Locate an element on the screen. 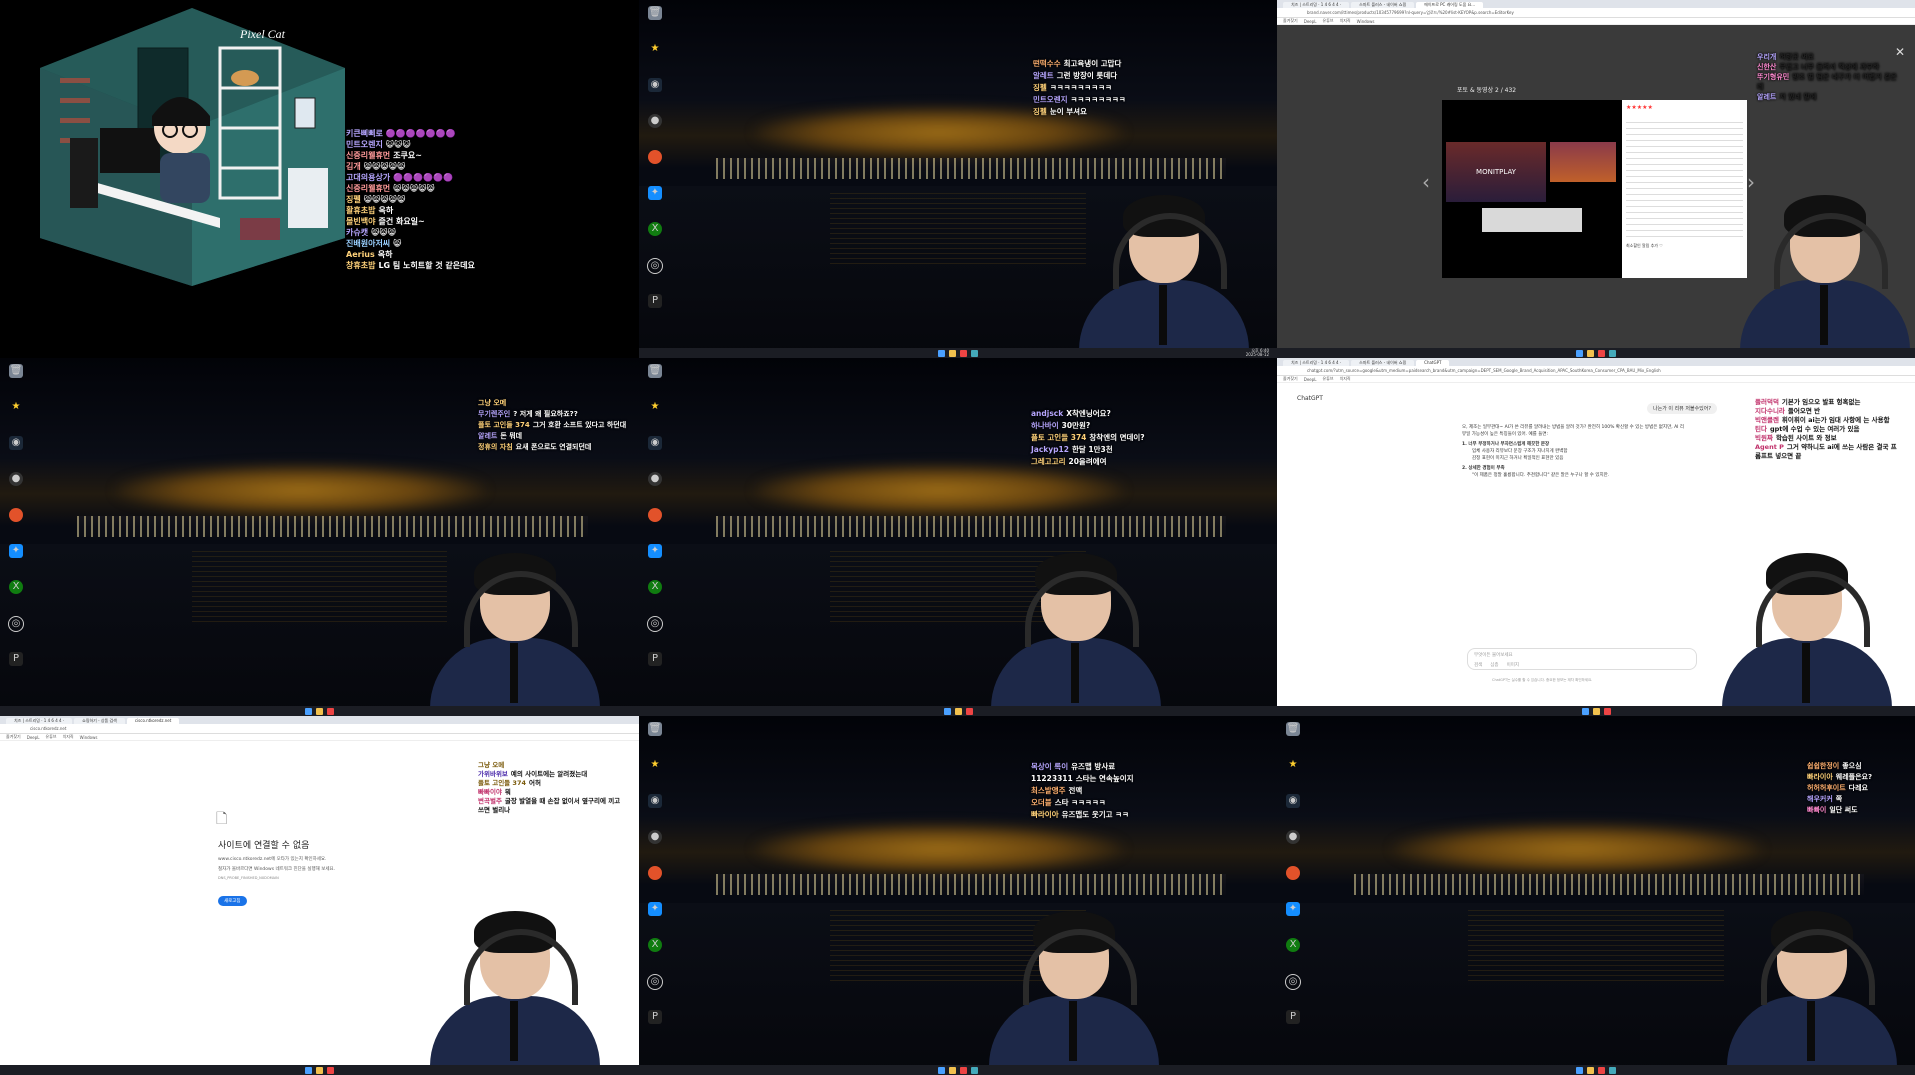  reload-button: 새로고침 is located at coordinates (232, 901).